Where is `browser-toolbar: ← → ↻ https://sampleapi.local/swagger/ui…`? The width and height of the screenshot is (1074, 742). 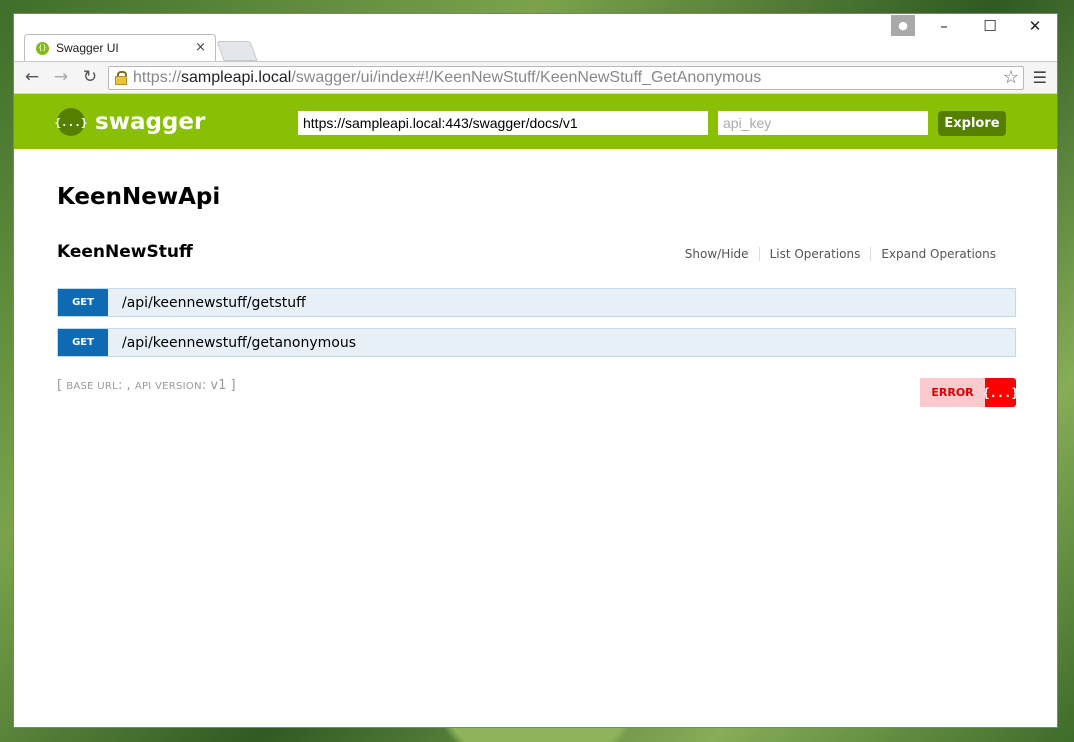 browser-toolbar: ← → ↻ https://sampleapi.local/swagger/ui… is located at coordinates (535, 77).